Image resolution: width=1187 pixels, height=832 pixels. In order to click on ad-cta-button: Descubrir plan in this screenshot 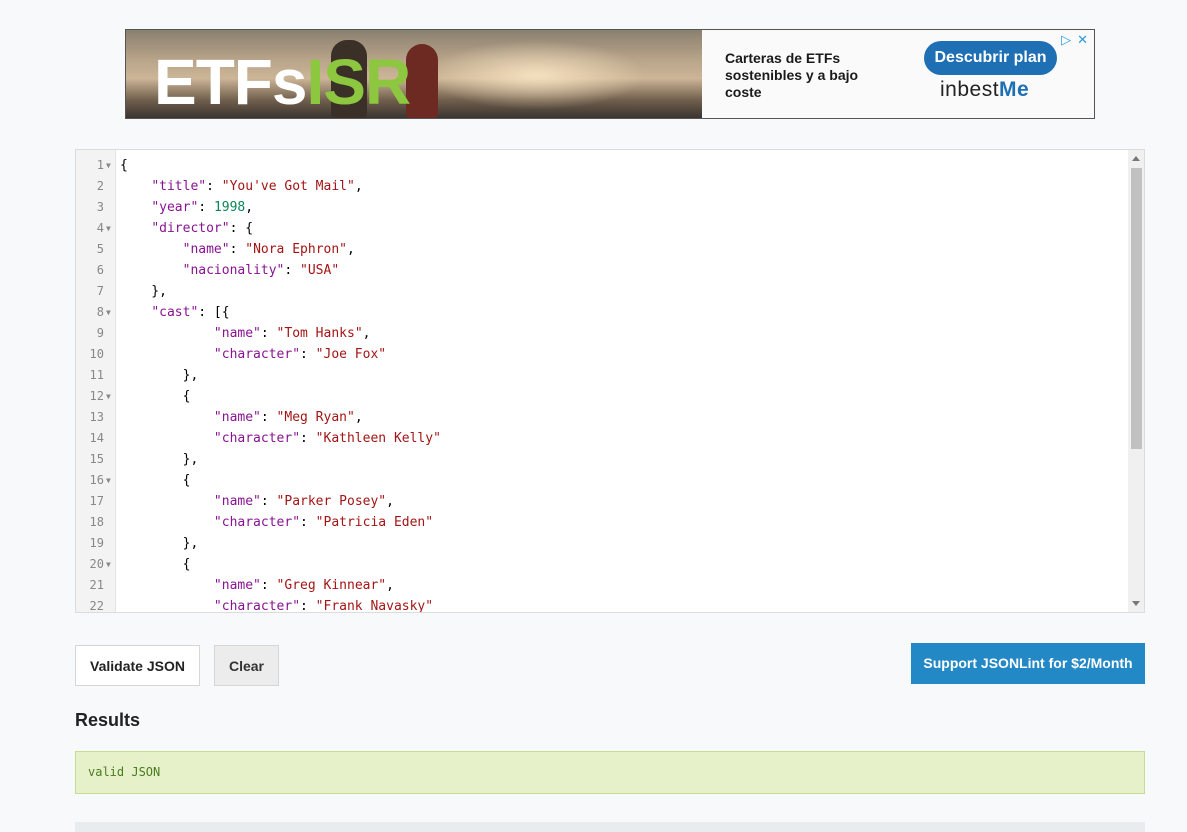, I will do `click(990, 58)`.